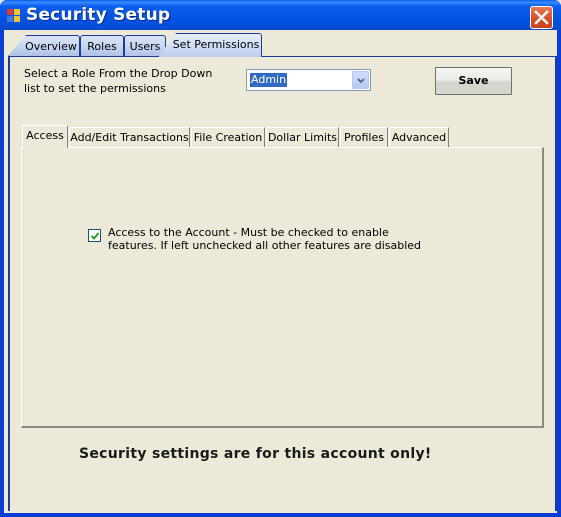  Describe the element at coordinates (9, 283) in the screenshot. I see `tab-page-border-left` at that location.